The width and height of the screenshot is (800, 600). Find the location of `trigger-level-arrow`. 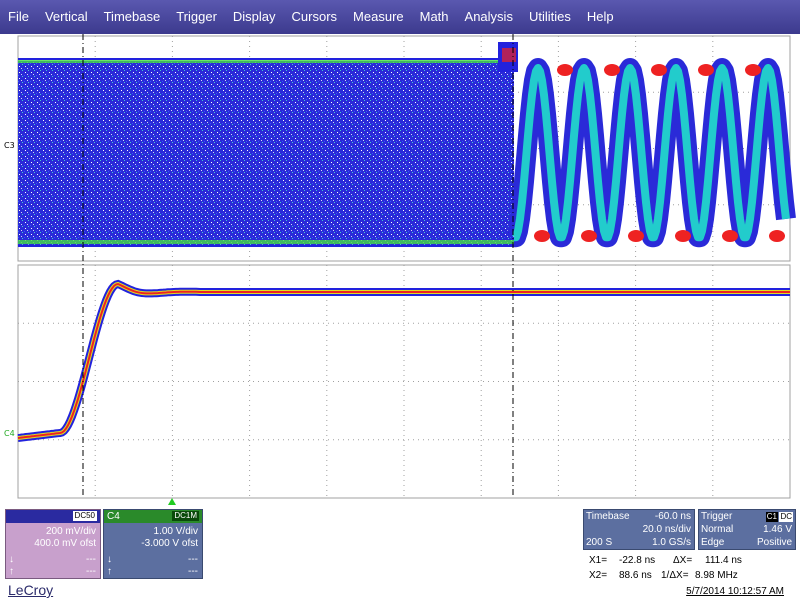

trigger-level-arrow is located at coordinates (172, 501).